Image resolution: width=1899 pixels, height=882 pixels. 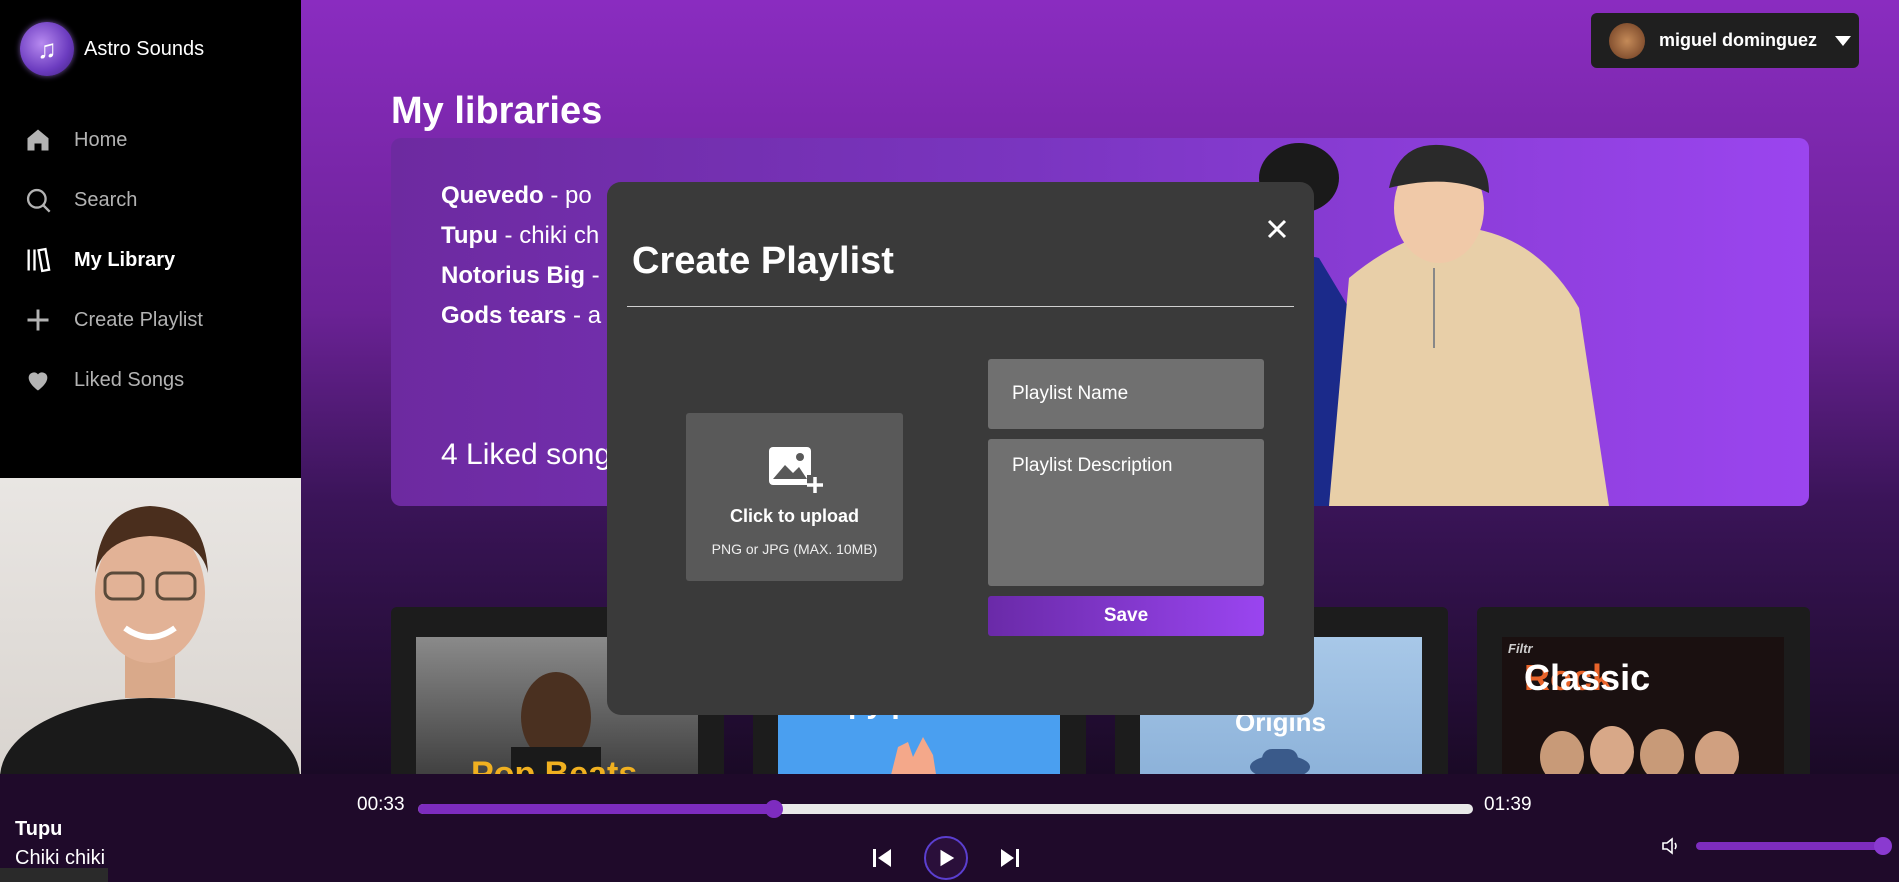 I want to click on playlist-name-input, so click(x=1126, y=394).